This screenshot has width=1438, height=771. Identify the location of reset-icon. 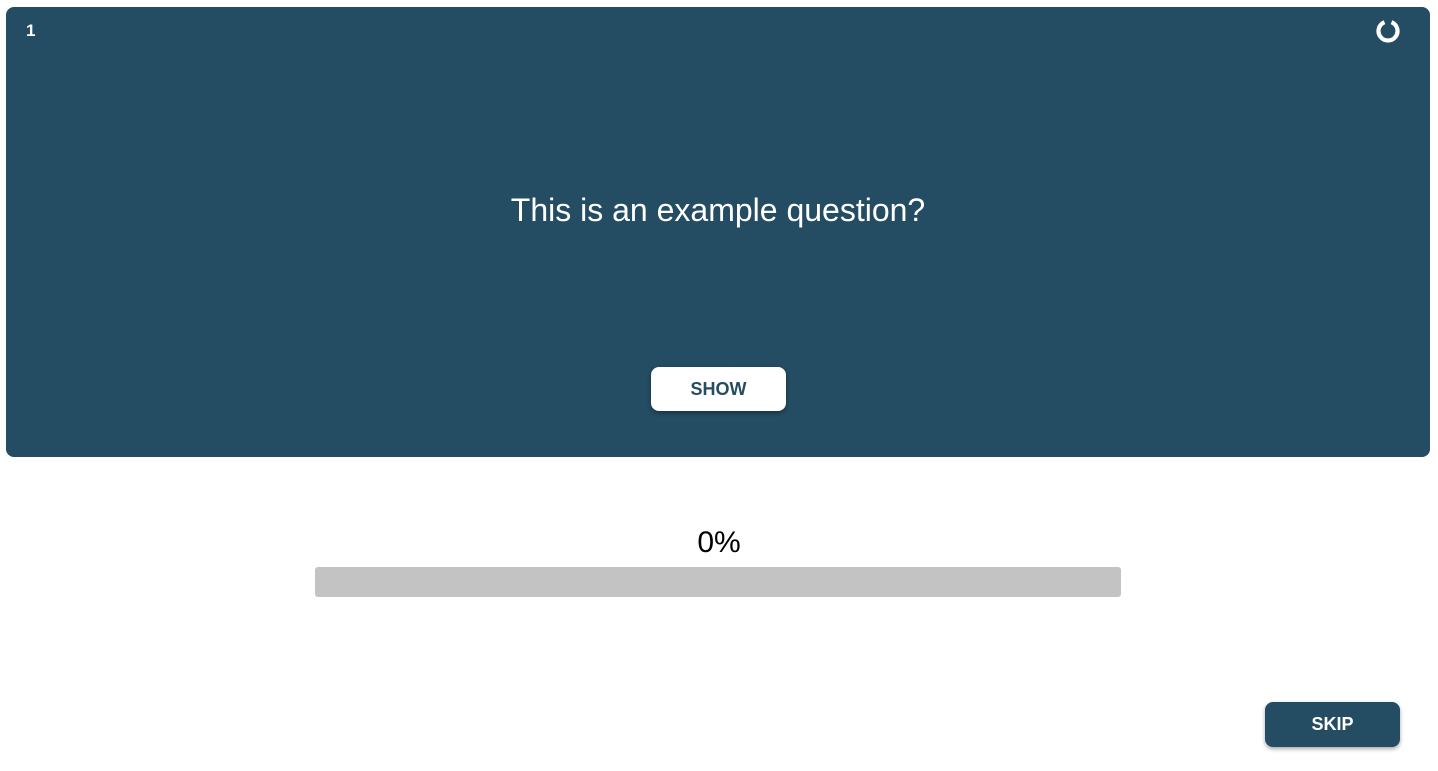
(1388, 31).